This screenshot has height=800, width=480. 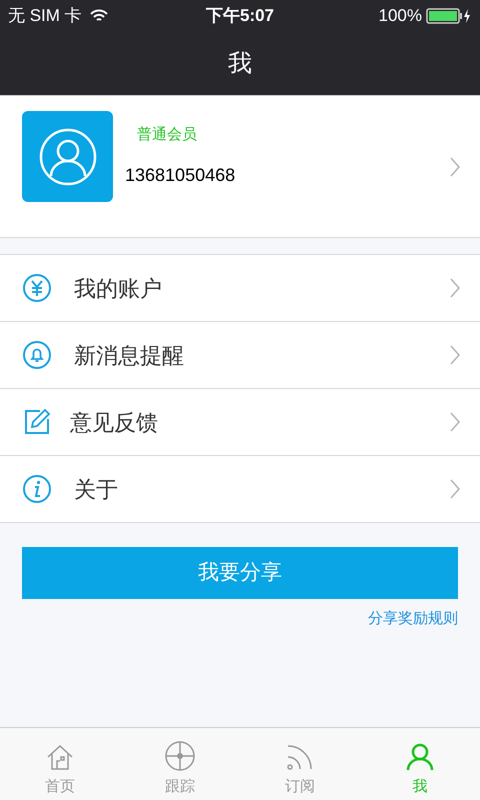 What do you see at coordinates (37, 355) in the screenshot?
I see `bell-icon` at bounding box center [37, 355].